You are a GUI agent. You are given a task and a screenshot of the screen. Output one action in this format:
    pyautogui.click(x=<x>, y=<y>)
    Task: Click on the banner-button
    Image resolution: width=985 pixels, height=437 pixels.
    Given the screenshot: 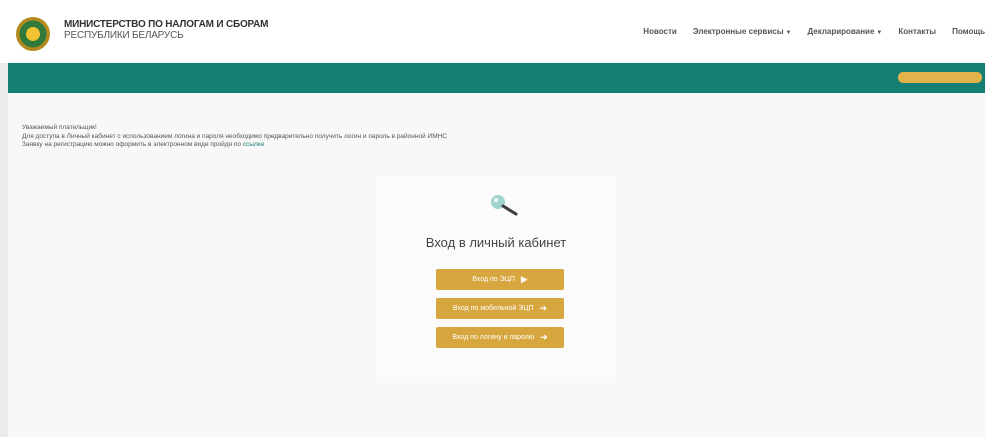 What is the action you would take?
    pyautogui.click(x=940, y=77)
    